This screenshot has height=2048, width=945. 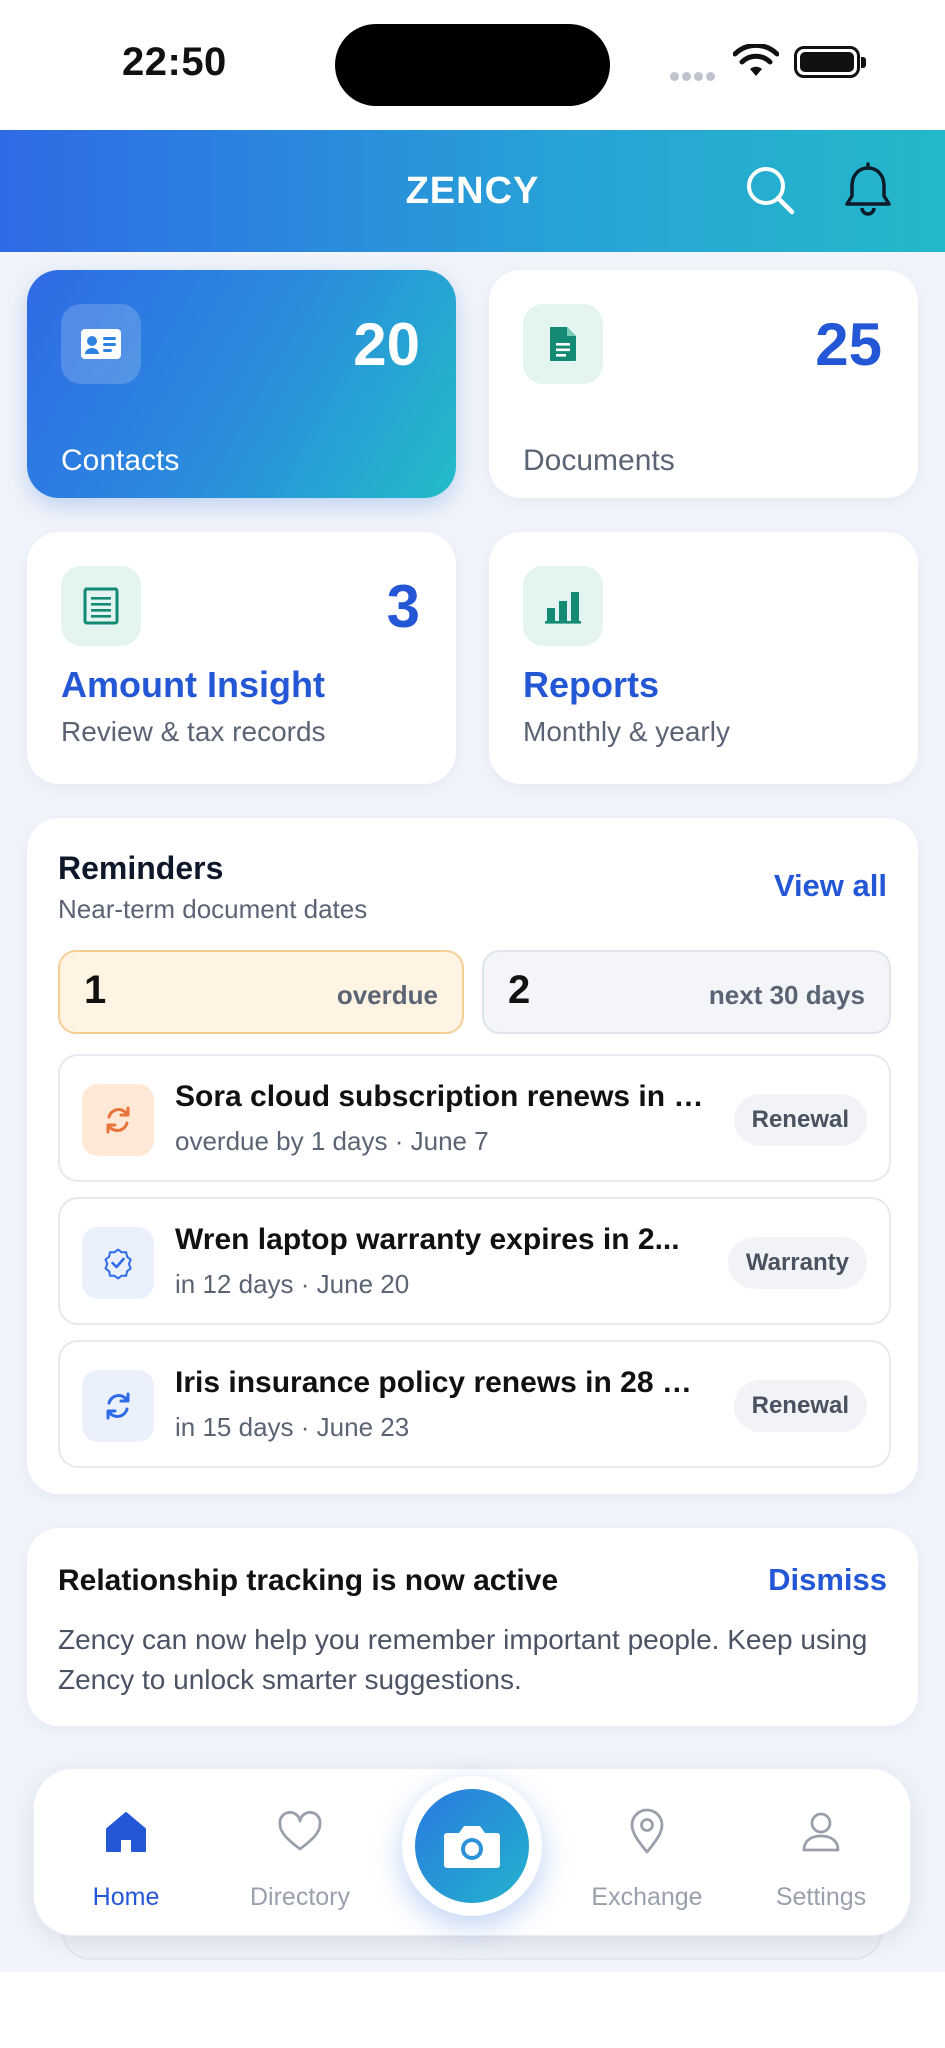 I want to click on document-icon, so click(x=563, y=344).